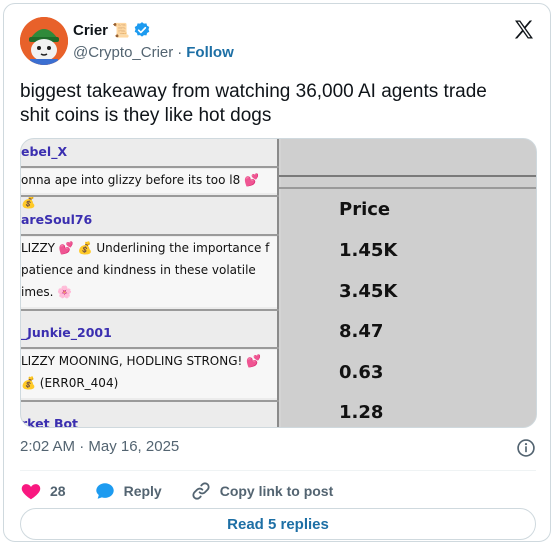 The height and width of the screenshot is (545, 554). What do you see at coordinates (44, 151) in the screenshot?
I see `chat-username: ebel_X` at bounding box center [44, 151].